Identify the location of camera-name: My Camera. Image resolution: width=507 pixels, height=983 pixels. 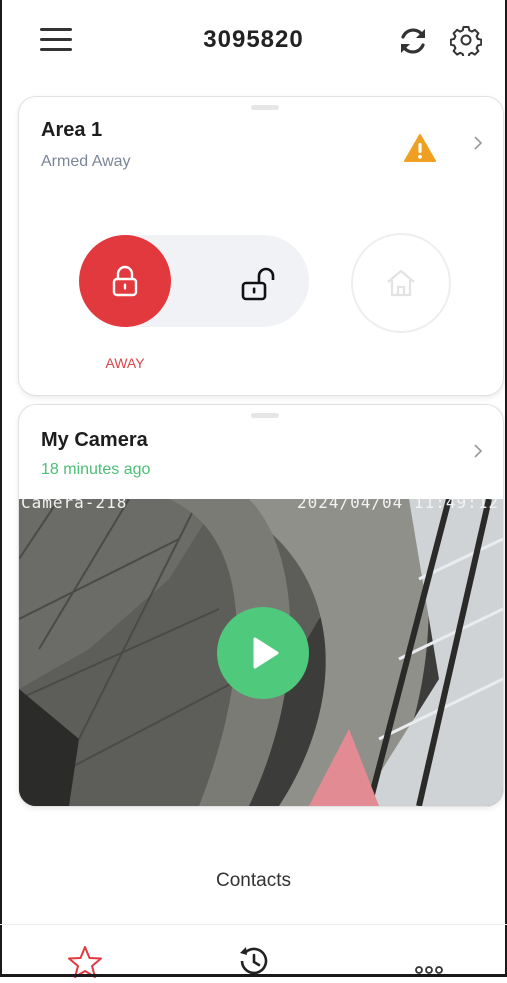
(94, 440).